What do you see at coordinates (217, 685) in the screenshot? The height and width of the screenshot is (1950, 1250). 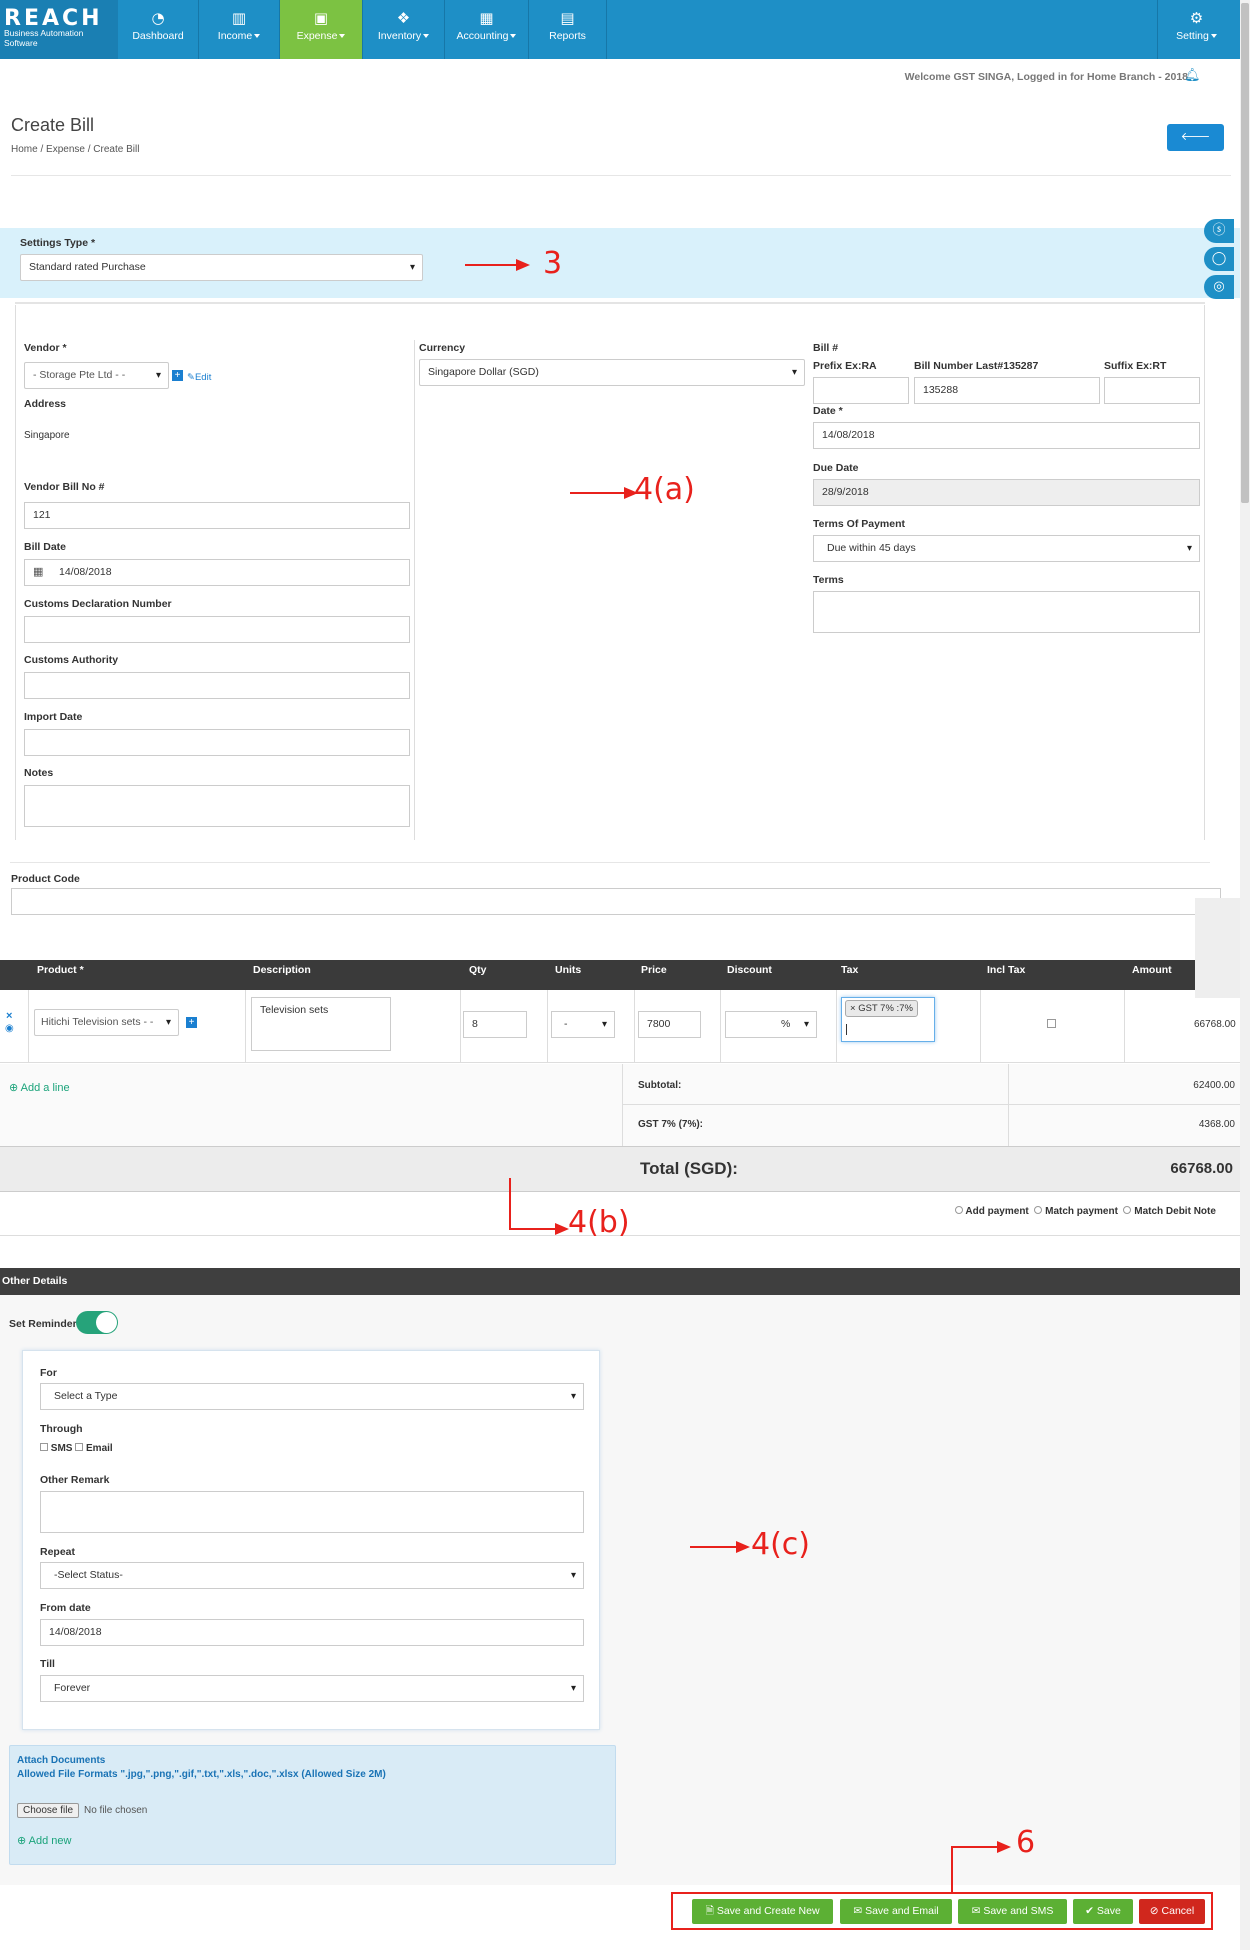 I see `customs-auth-input` at bounding box center [217, 685].